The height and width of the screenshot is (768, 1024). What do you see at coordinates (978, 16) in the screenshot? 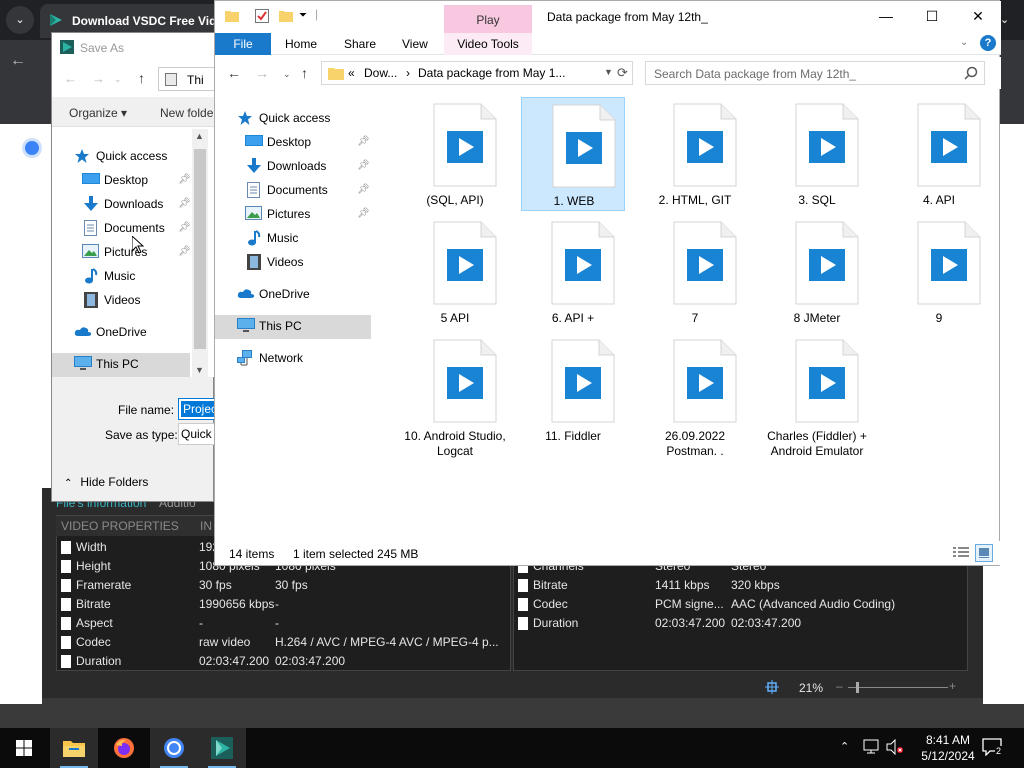
I see `close-button: ✕` at bounding box center [978, 16].